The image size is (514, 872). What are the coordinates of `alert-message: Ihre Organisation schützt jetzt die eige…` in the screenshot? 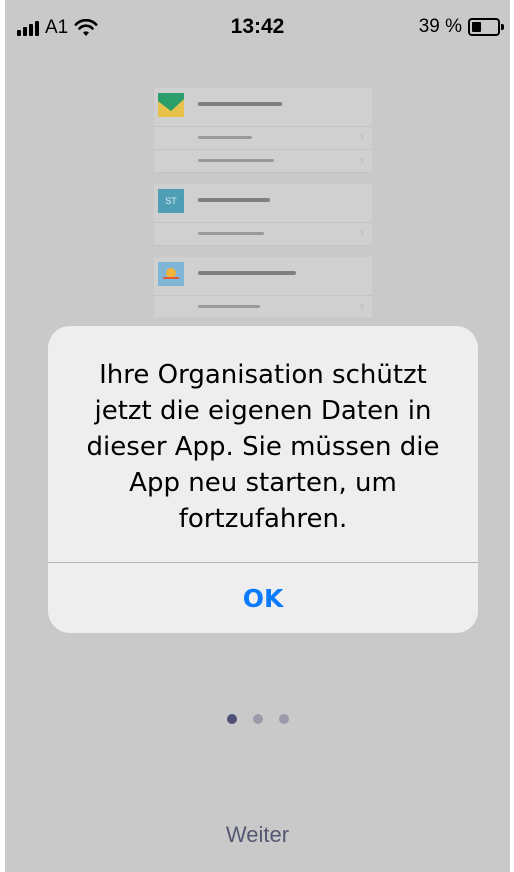 It's located at (263, 447).